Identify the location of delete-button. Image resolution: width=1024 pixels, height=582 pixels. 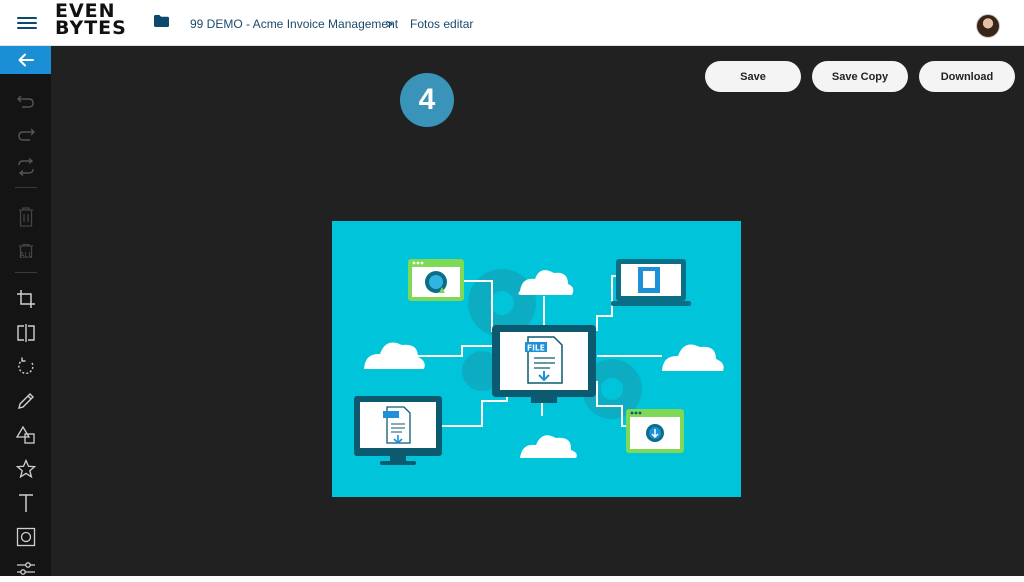
(26, 217).